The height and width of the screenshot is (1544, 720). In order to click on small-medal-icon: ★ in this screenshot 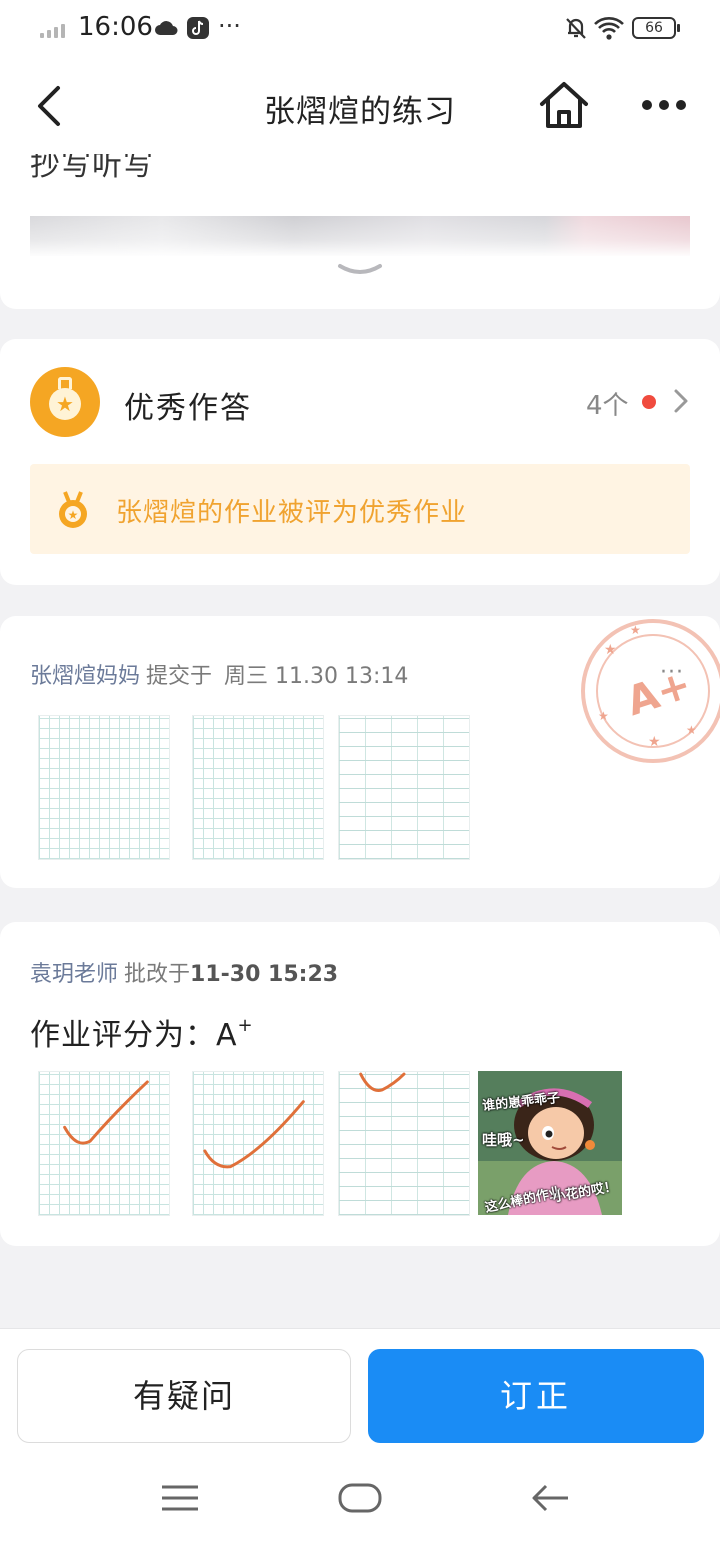, I will do `click(73, 509)`.